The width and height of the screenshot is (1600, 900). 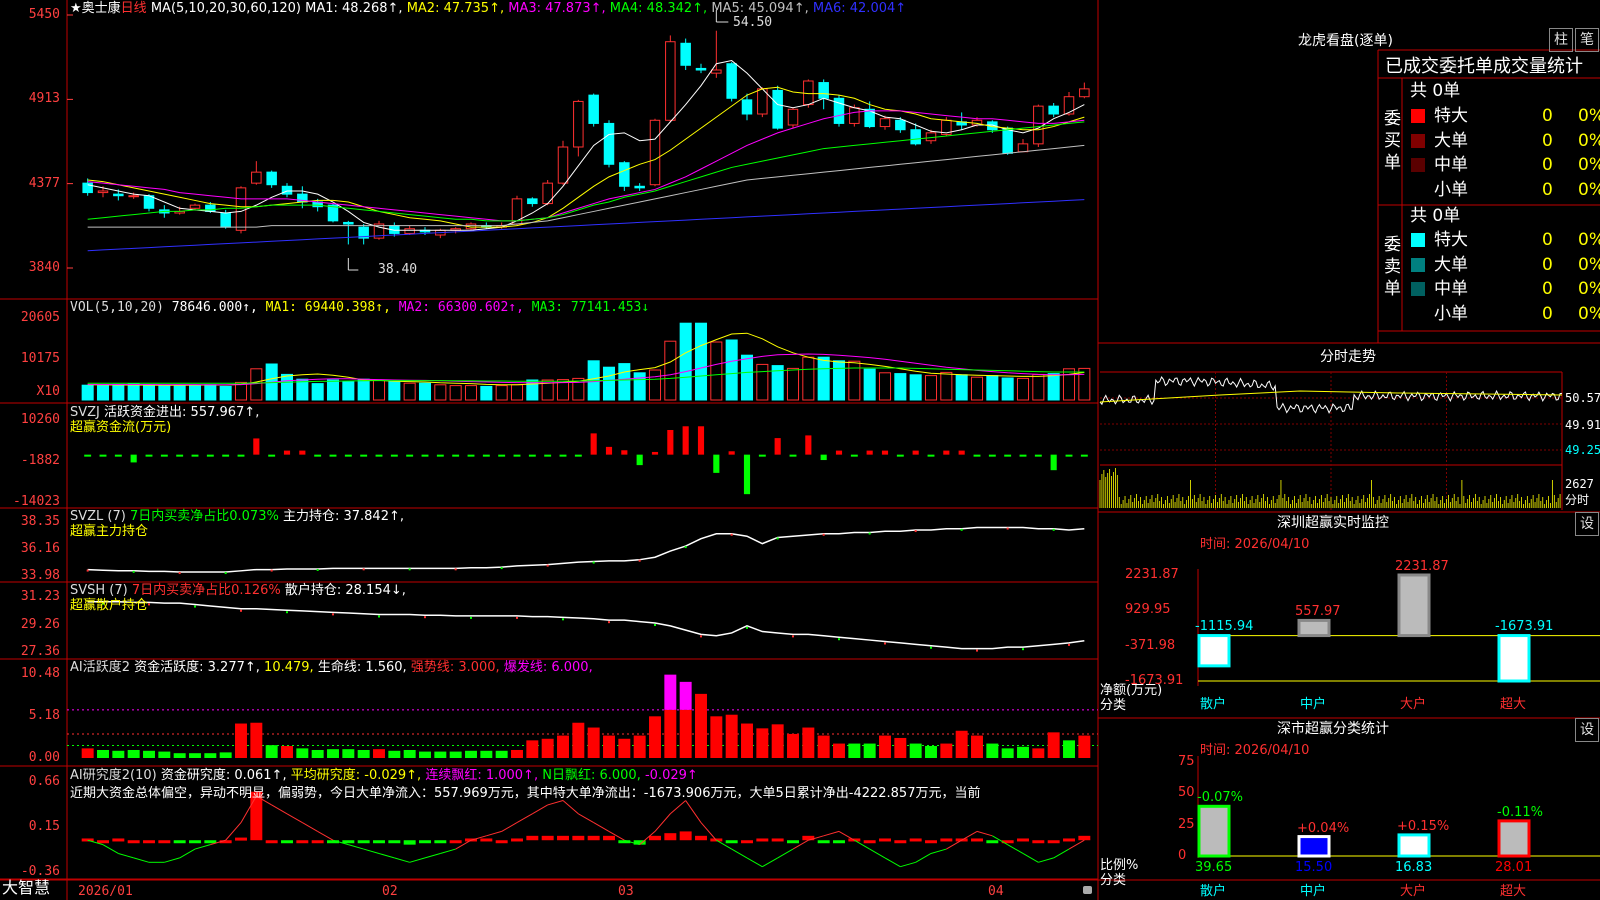 What do you see at coordinates (1348, 357) in the screenshot?
I see `fenshi-title: 分时走势` at bounding box center [1348, 357].